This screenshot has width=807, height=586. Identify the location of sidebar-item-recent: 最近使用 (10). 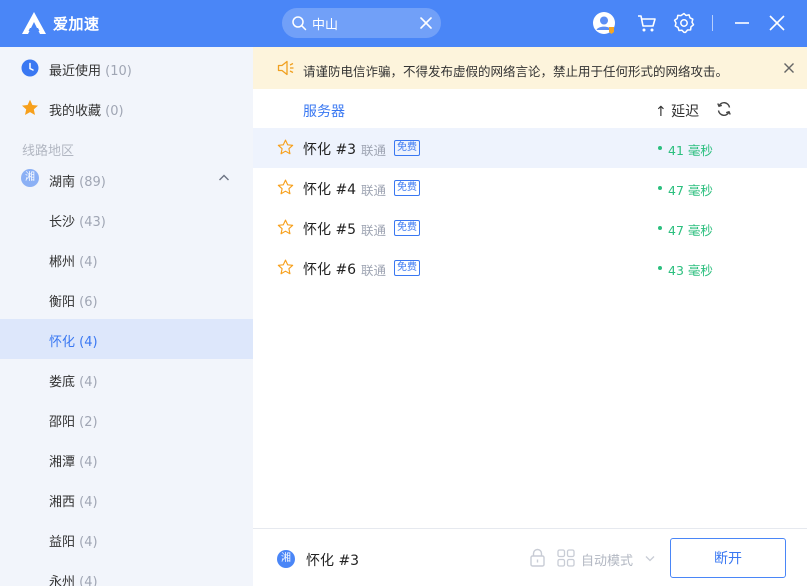
(126, 68).